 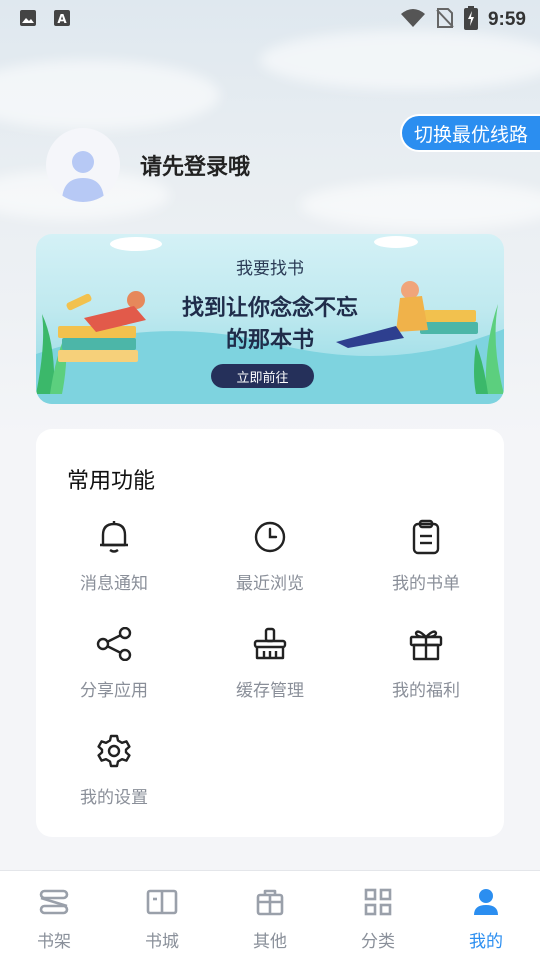 I want to click on function-label: 我的书单, so click(x=426, y=584).